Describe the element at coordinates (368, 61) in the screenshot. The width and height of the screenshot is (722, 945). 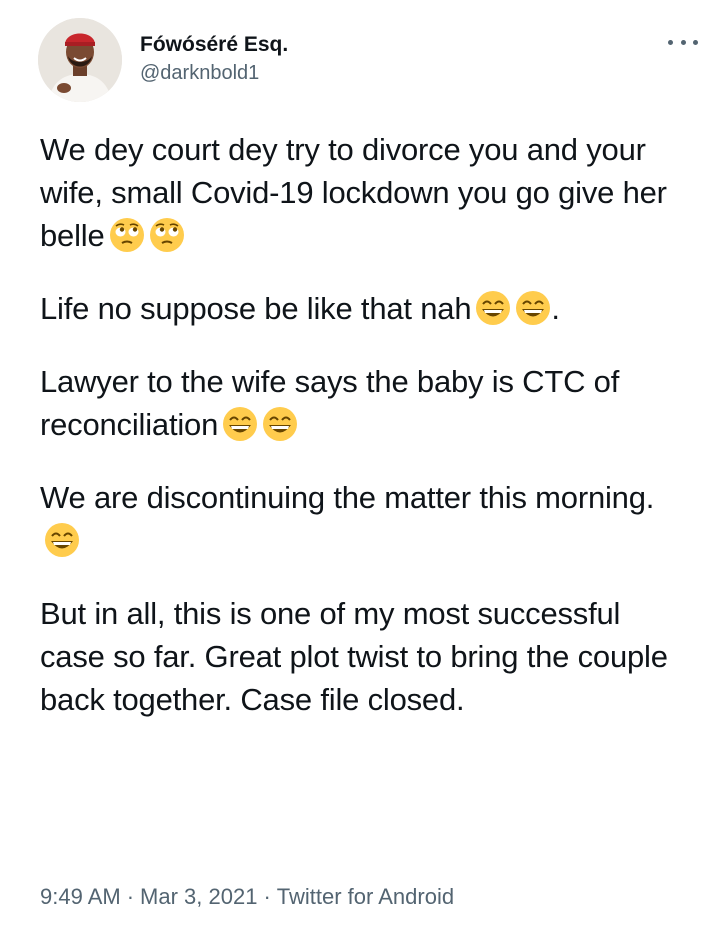
I see `tweet-header: Fówóséré Esq. @darknbold1` at that location.